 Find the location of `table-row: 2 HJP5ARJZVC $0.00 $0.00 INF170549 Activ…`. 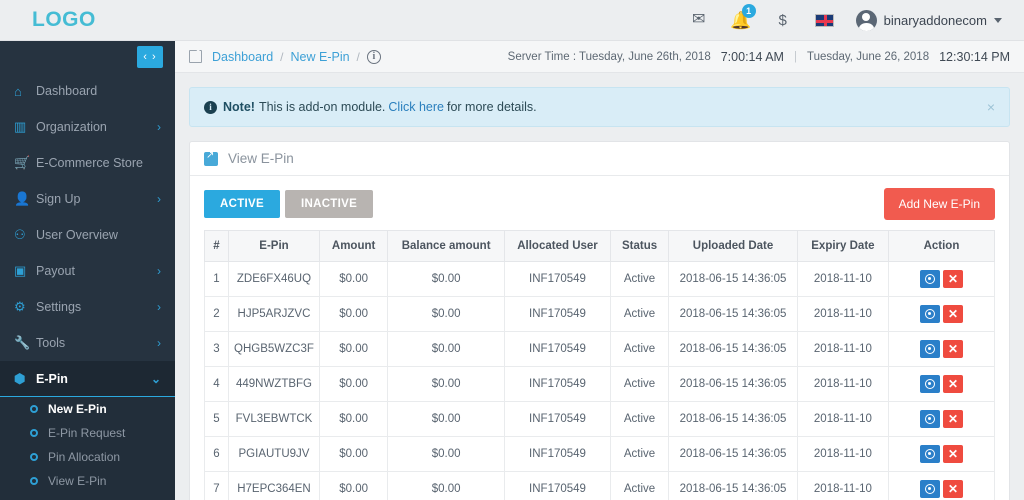

table-row: 2 HJP5ARJZVC $0.00 $0.00 INF170549 Activ… is located at coordinates (600, 314).